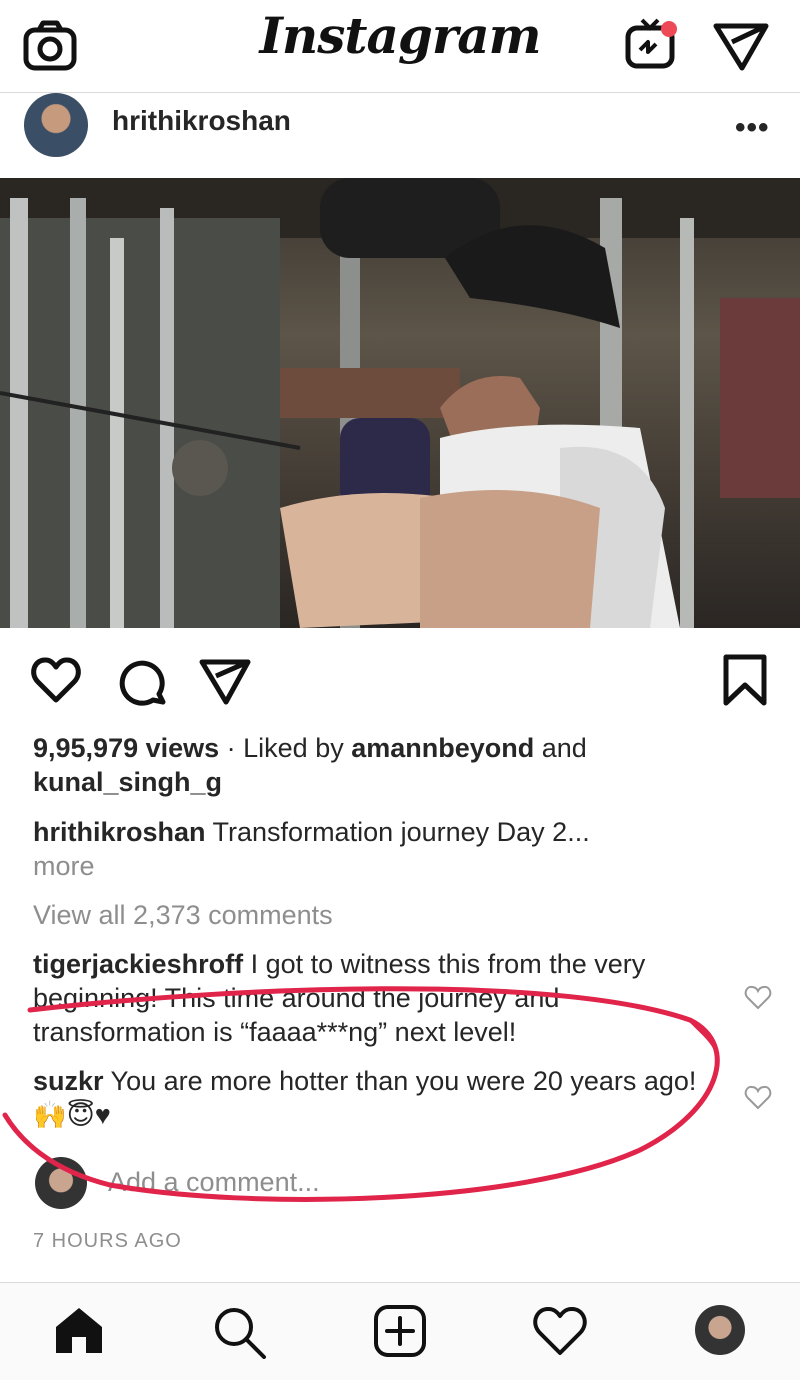 Image resolution: width=800 pixels, height=1380 pixels. I want to click on activity-heart-icon, so click(560, 1331).